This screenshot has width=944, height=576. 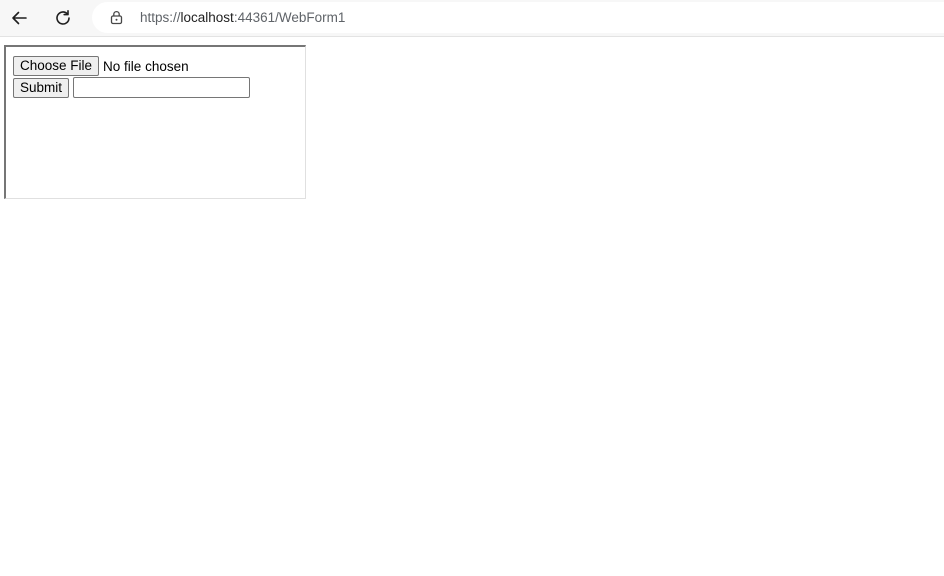 What do you see at coordinates (56, 66) in the screenshot?
I see `choose-file-button: Choose File` at bounding box center [56, 66].